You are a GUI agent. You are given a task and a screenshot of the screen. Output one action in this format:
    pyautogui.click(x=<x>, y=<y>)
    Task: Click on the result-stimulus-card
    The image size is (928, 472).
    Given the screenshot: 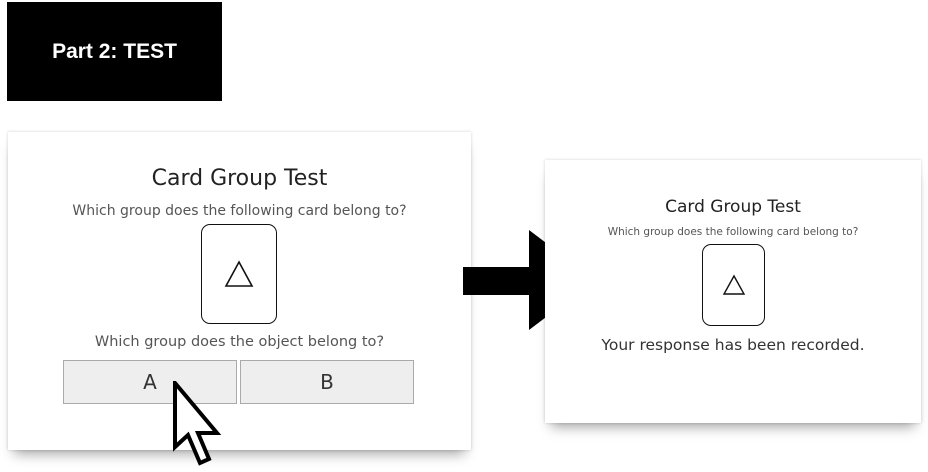 What is the action you would take?
    pyautogui.click(x=733, y=285)
    